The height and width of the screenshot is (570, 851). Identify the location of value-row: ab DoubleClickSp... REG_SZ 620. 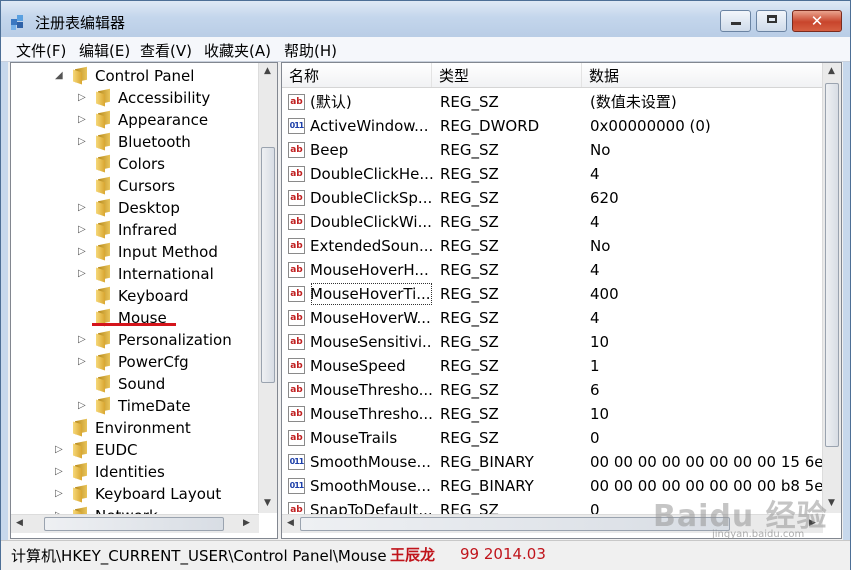
(552, 198).